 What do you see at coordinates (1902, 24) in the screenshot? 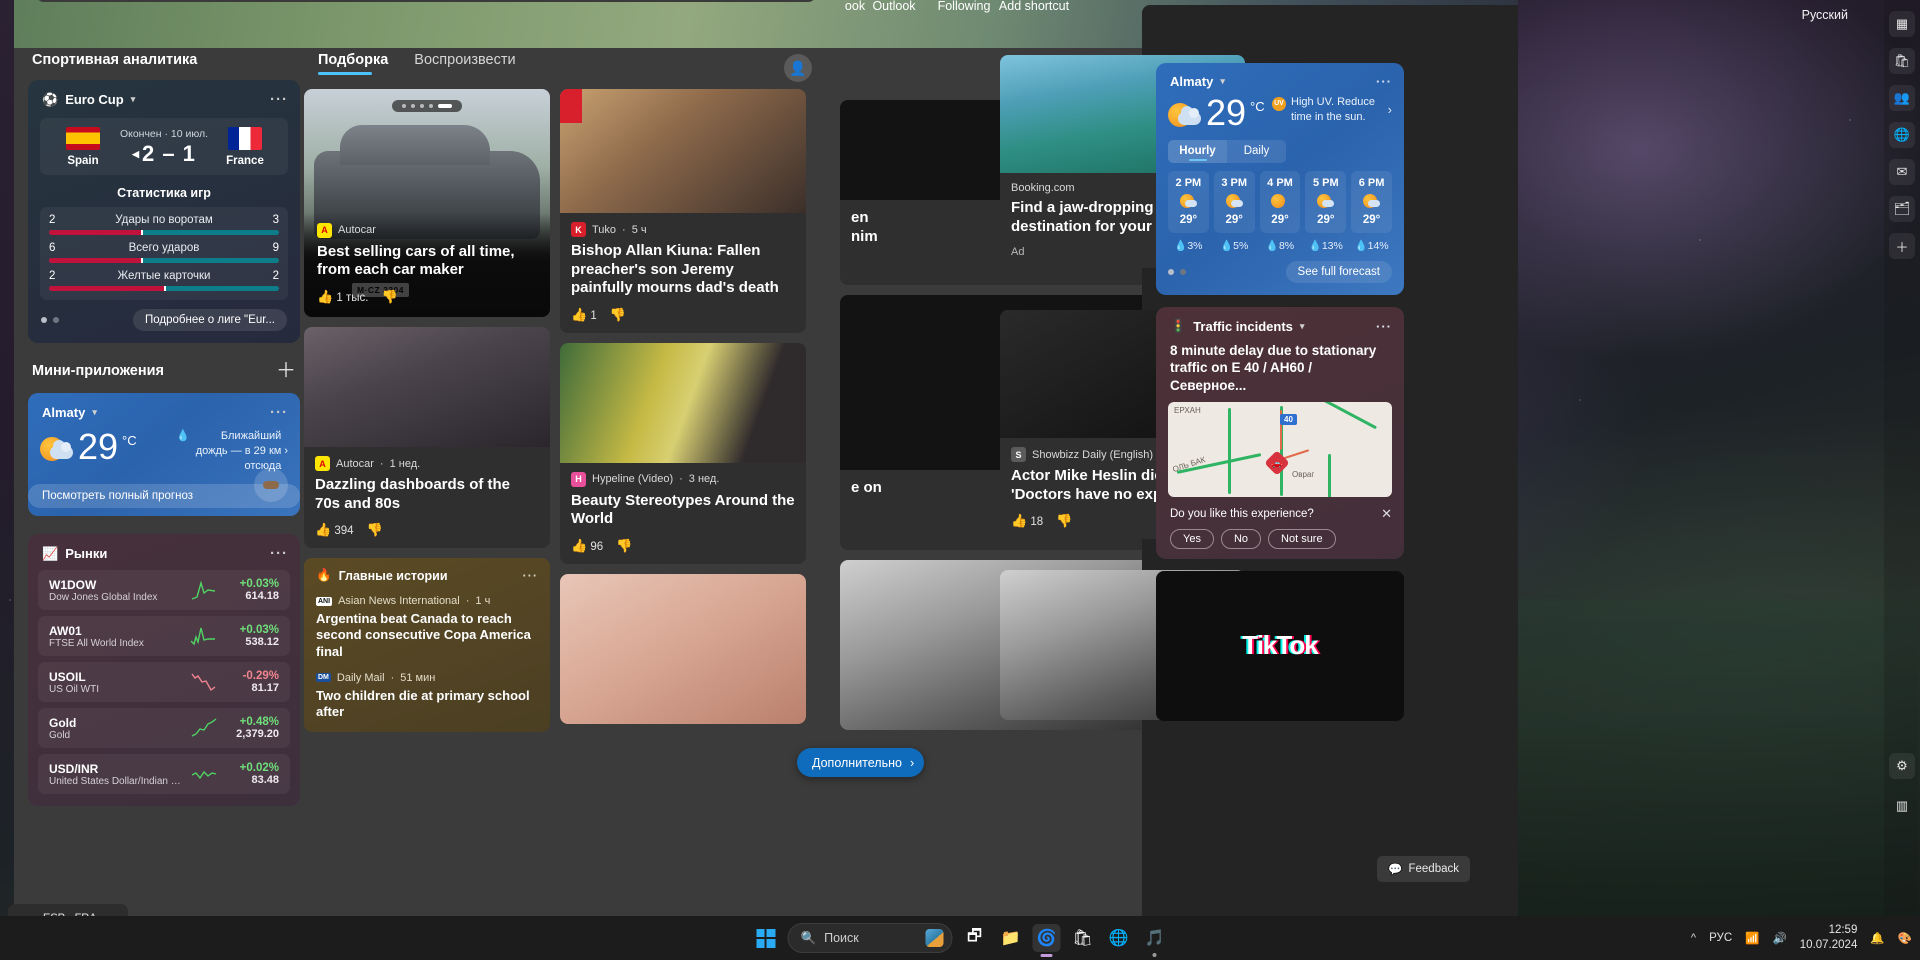
I see `widgets-icon: ▦` at bounding box center [1902, 24].